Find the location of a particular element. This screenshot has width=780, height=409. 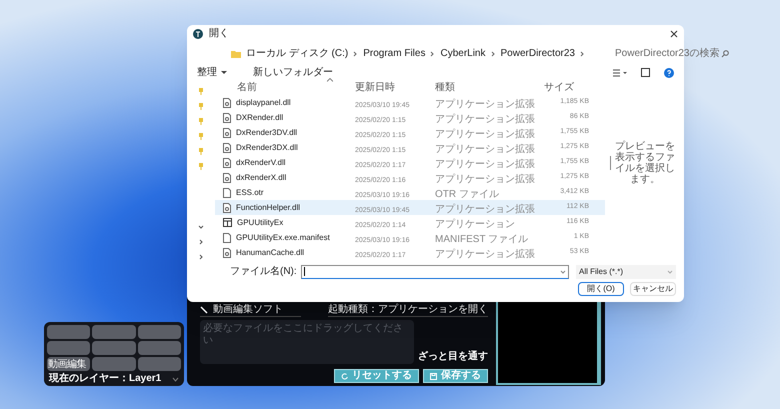

breadcrumb-item: CyberLink is located at coordinates (463, 54).